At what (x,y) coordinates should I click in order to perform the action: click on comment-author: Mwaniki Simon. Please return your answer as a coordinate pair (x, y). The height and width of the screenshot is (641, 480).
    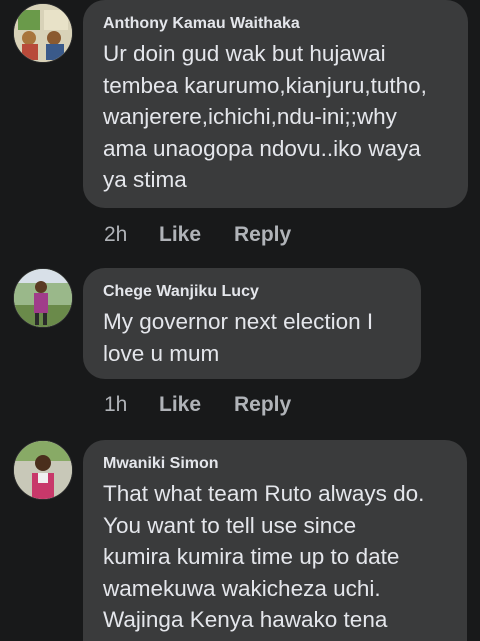
    Looking at the image, I should click on (276, 464).